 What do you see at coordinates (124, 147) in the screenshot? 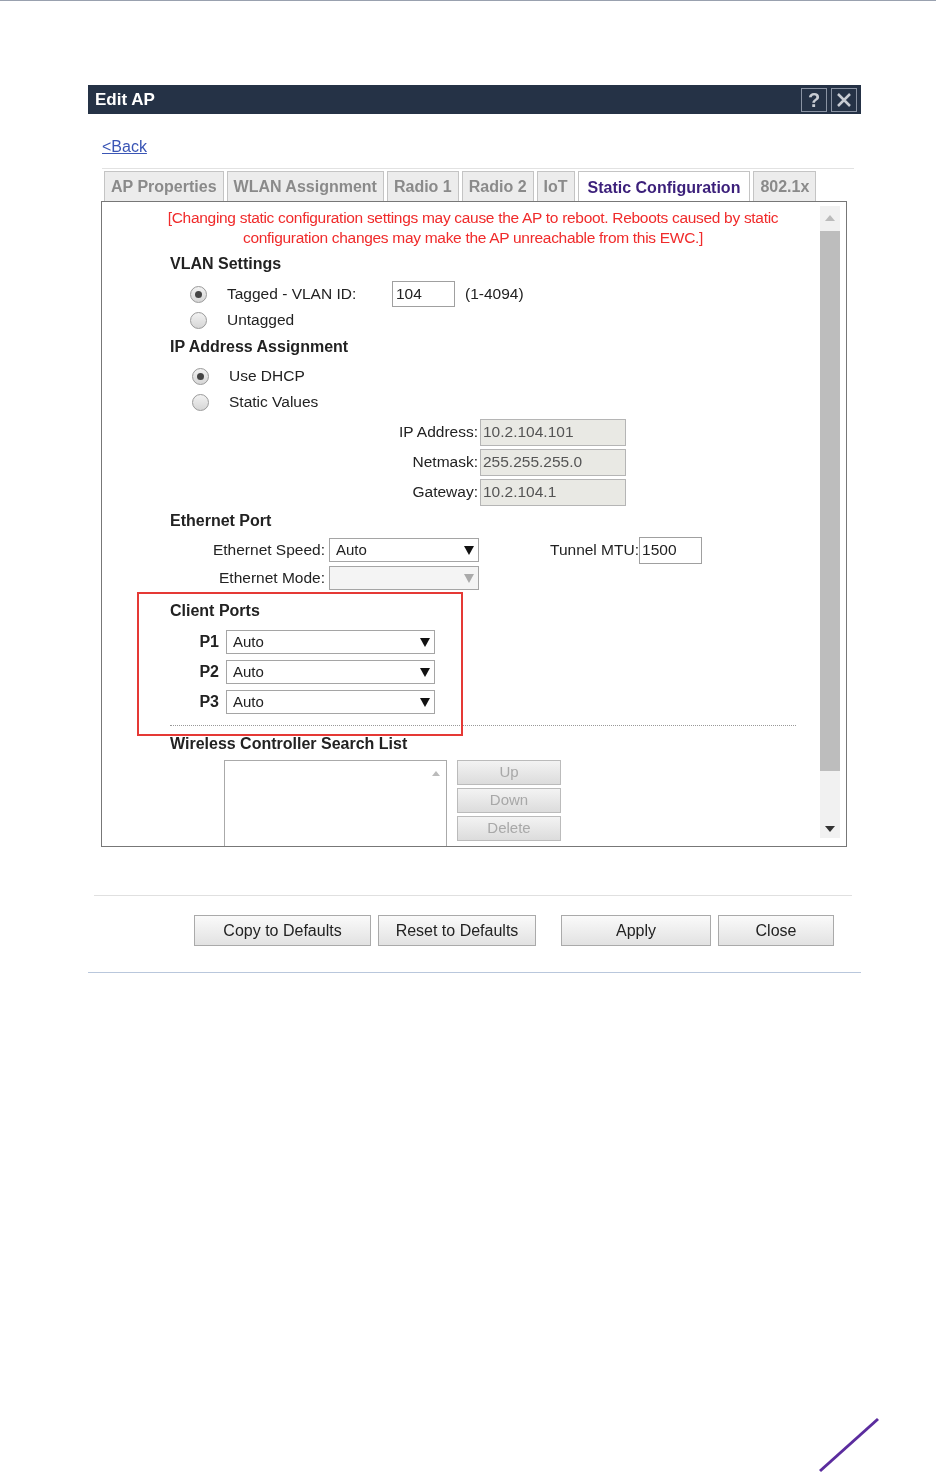
I see `back-link: <Back` at bounding box center [124, 147].